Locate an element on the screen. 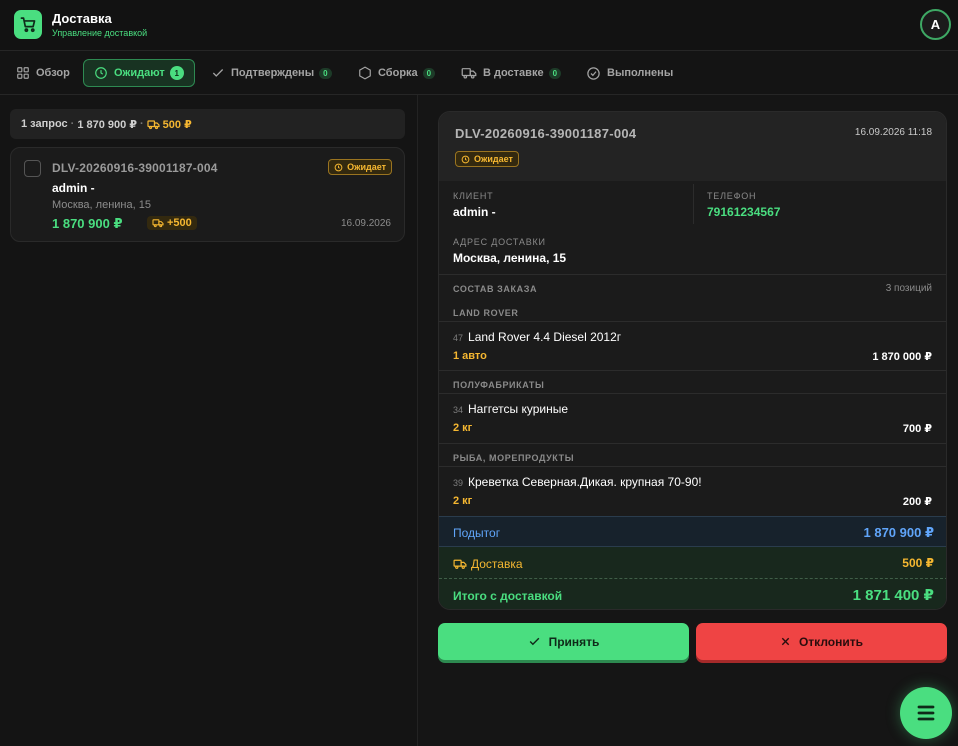 Image resolution: width=958 pixels, height=746 pixels. tab-confirmed: Подтверждены 0 is located at coordinates (271, 73).